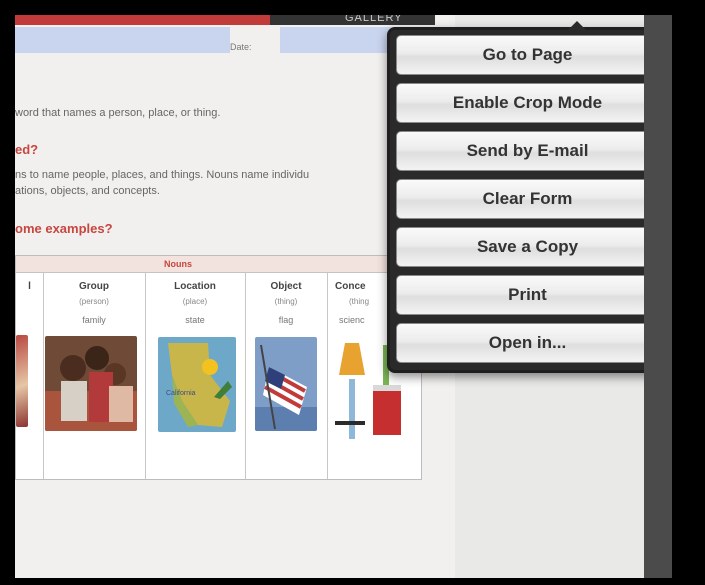  I want to click on family-photo, so click(91, 383).